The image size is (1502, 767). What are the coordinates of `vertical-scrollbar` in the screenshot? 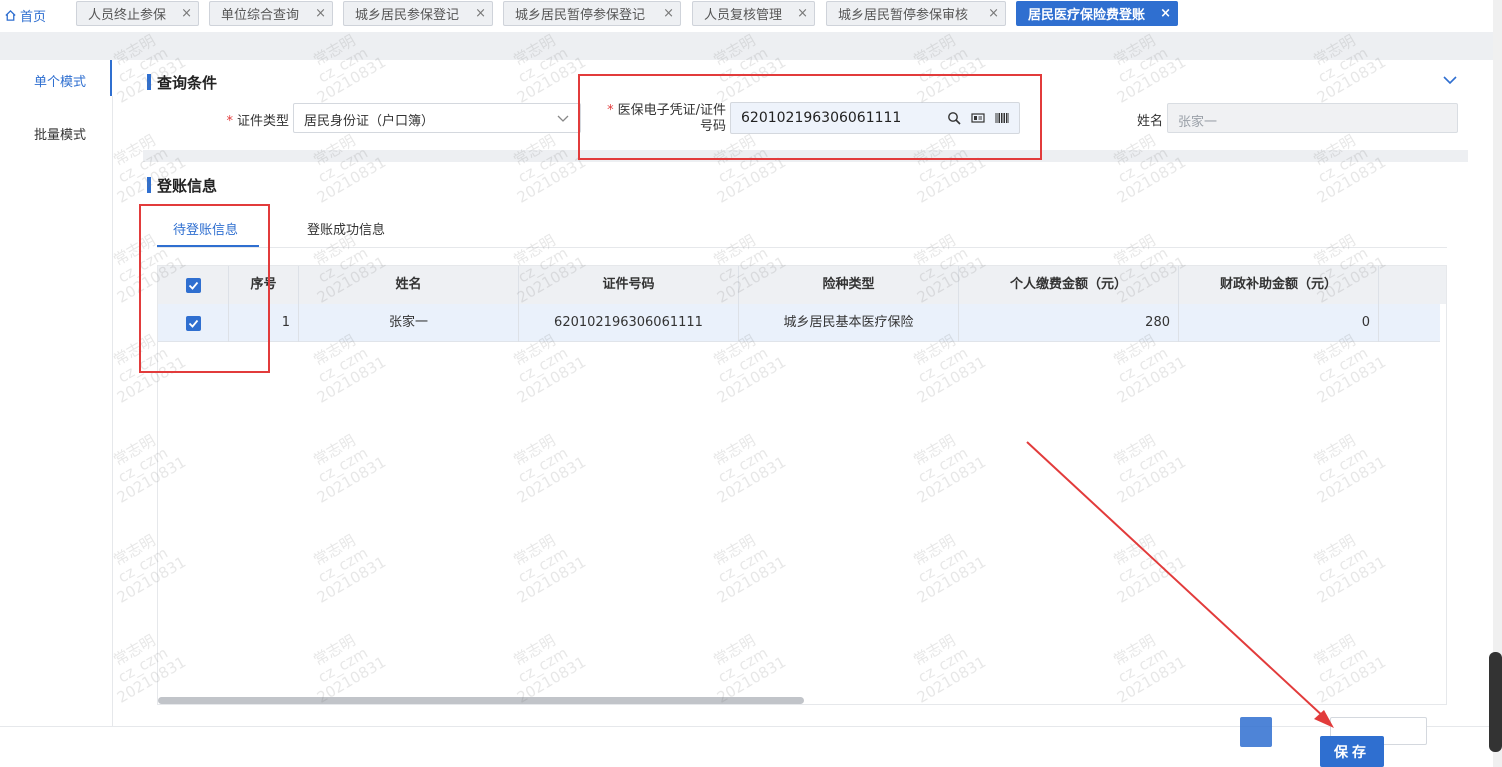 It's located at (1495, 702).